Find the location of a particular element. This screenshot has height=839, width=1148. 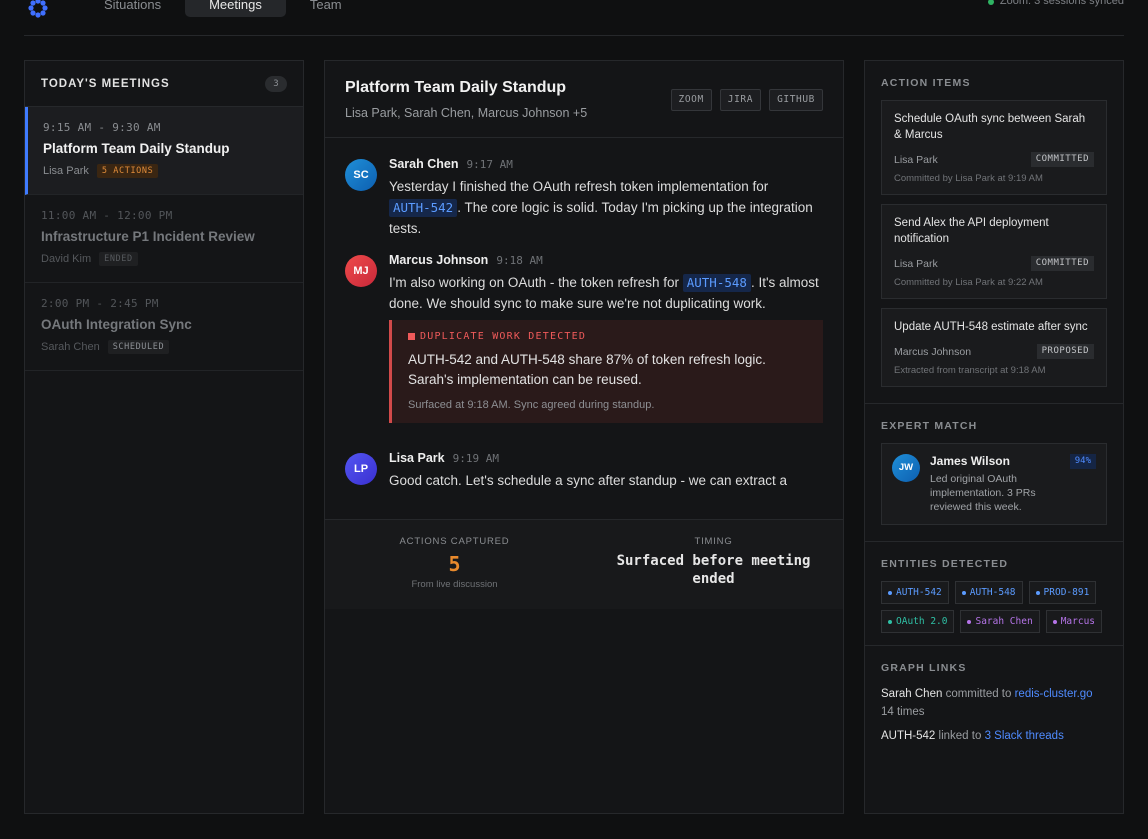

message-author: Sarah Chen is located at coordinates (424, 164).